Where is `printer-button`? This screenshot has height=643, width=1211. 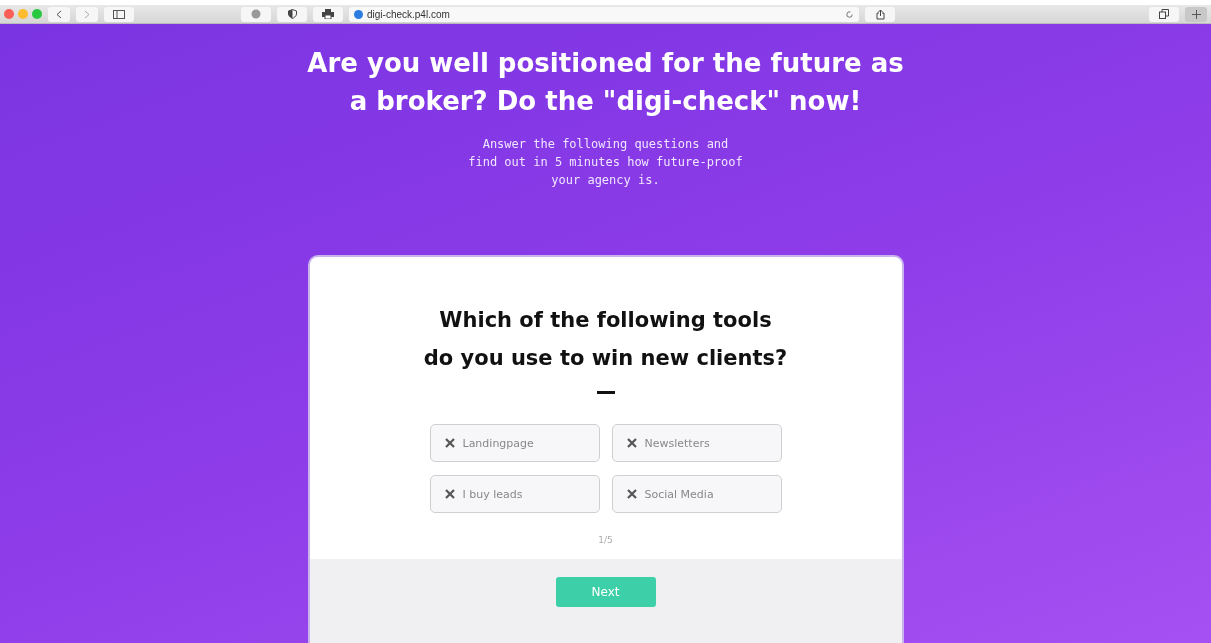
printer-button is located at coordinates (328, 14).